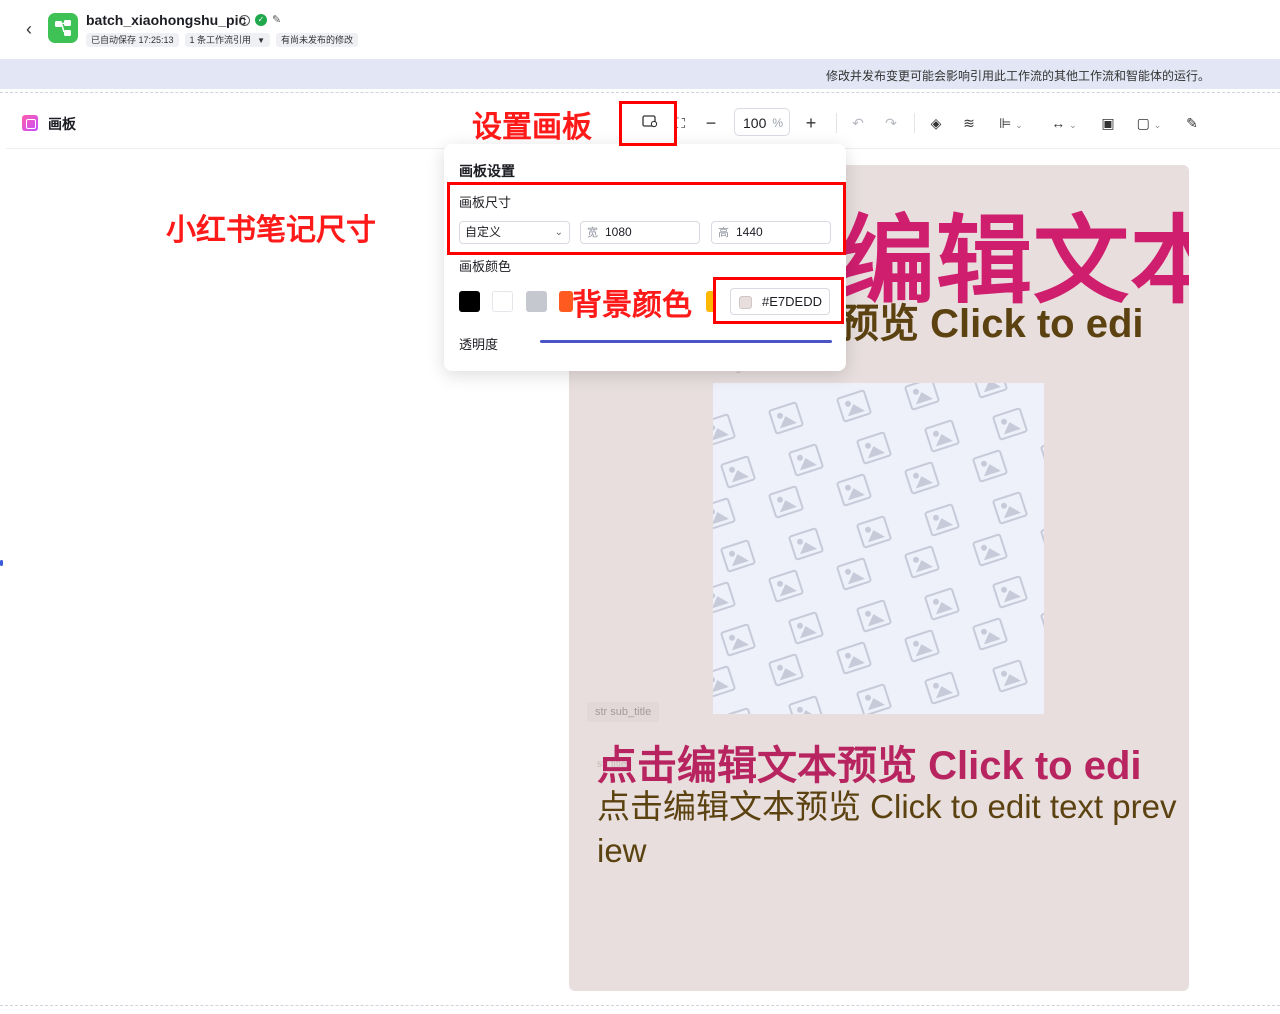 This screenshot has height=1014, width=1280. Describe the element at coordinates (220, 40) in the screenshot. I see `workflow-refs-label: 1 条工作流引用` at that location.